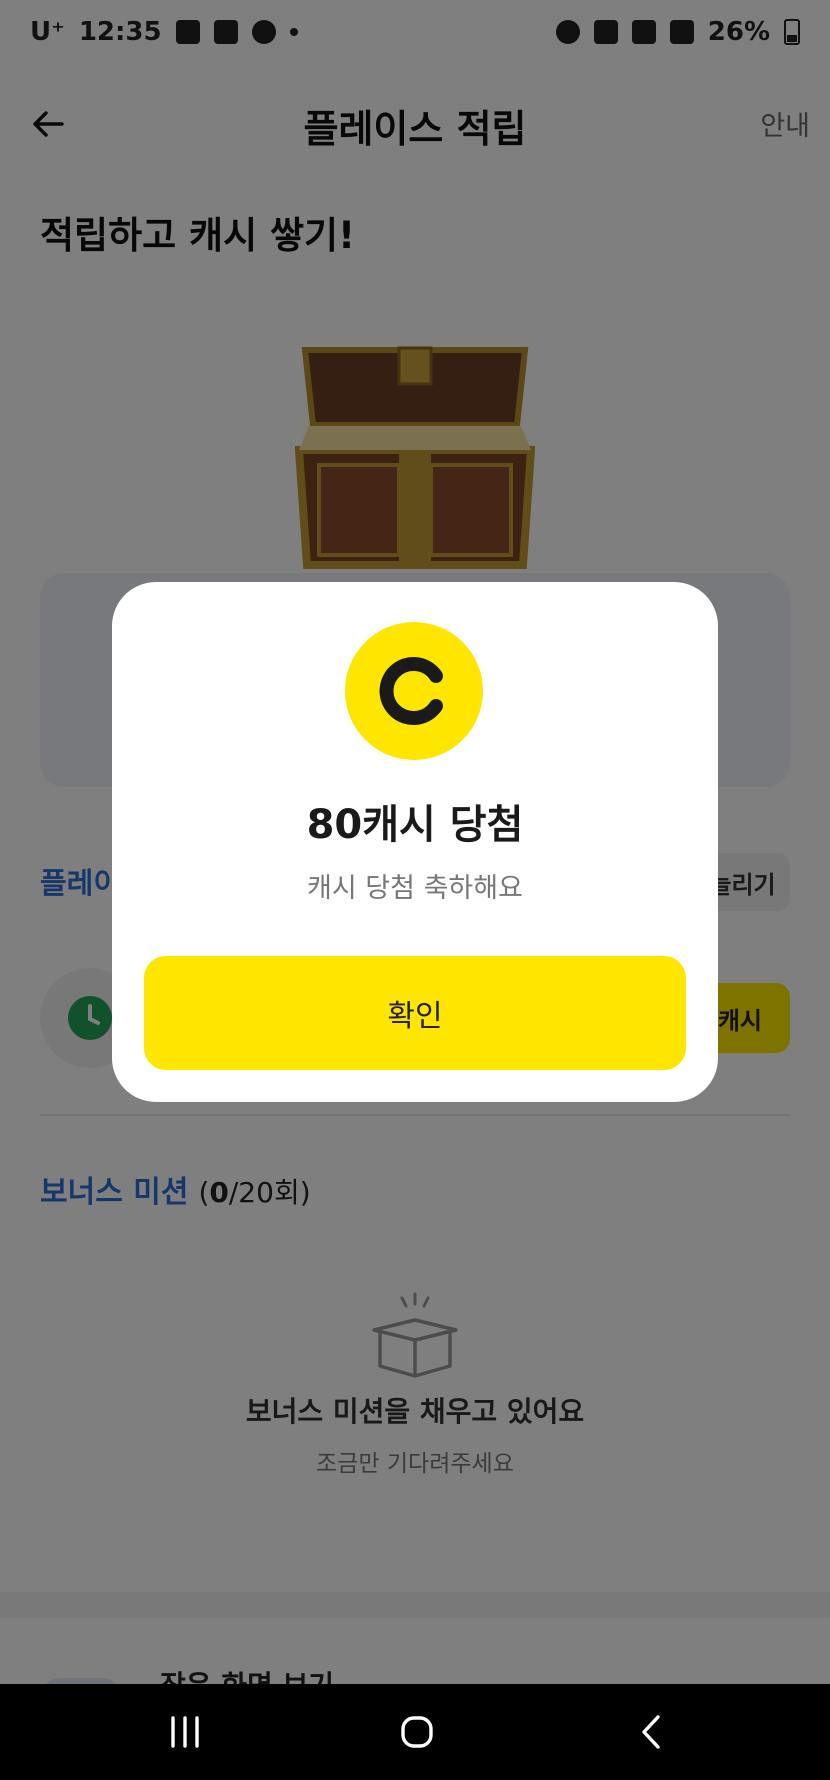 The image size is (830, 1780). What do you see at coordinates (411, 691) in the screenshot?
I see `cash-c-icon` at bounding box center [411, 691].